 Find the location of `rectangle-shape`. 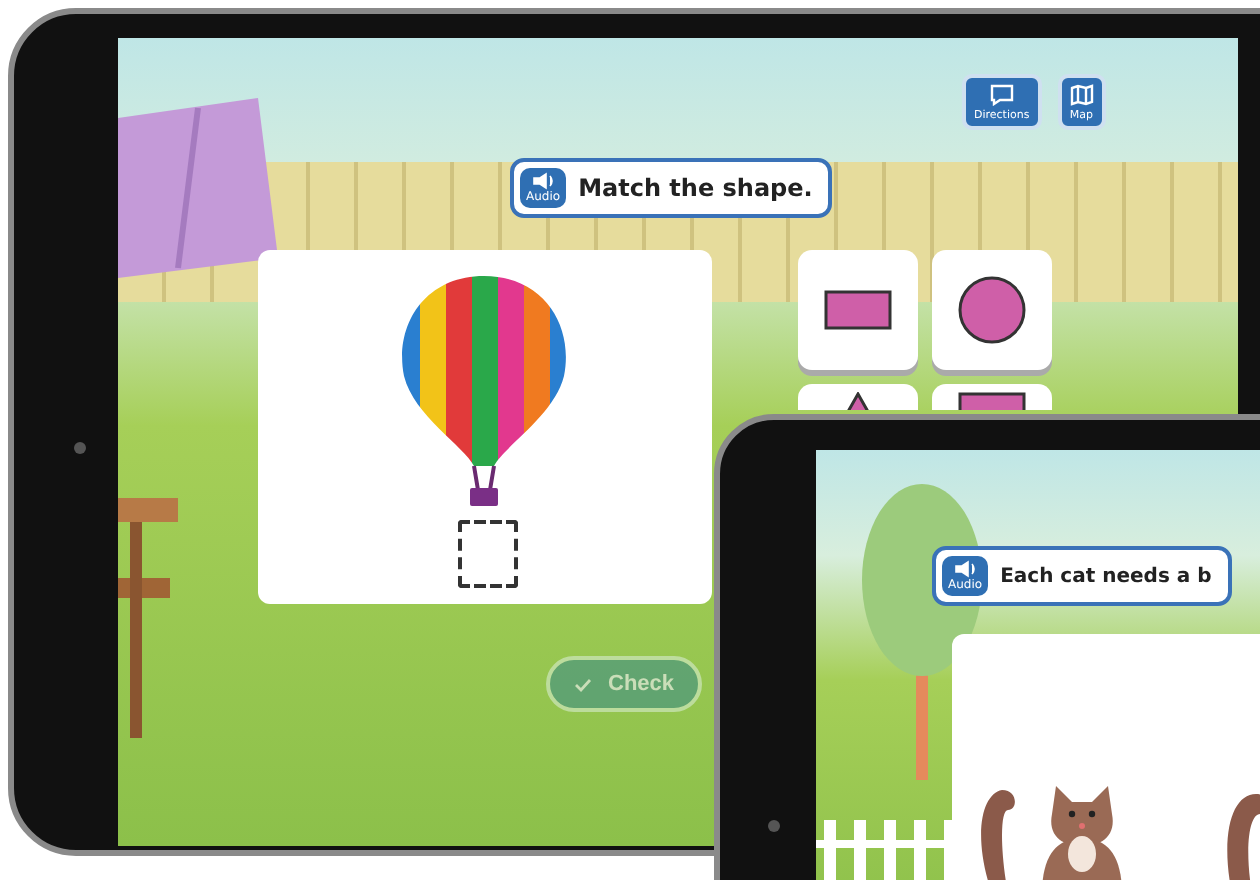

rectangle-shape is located at coordinates (858, 310).